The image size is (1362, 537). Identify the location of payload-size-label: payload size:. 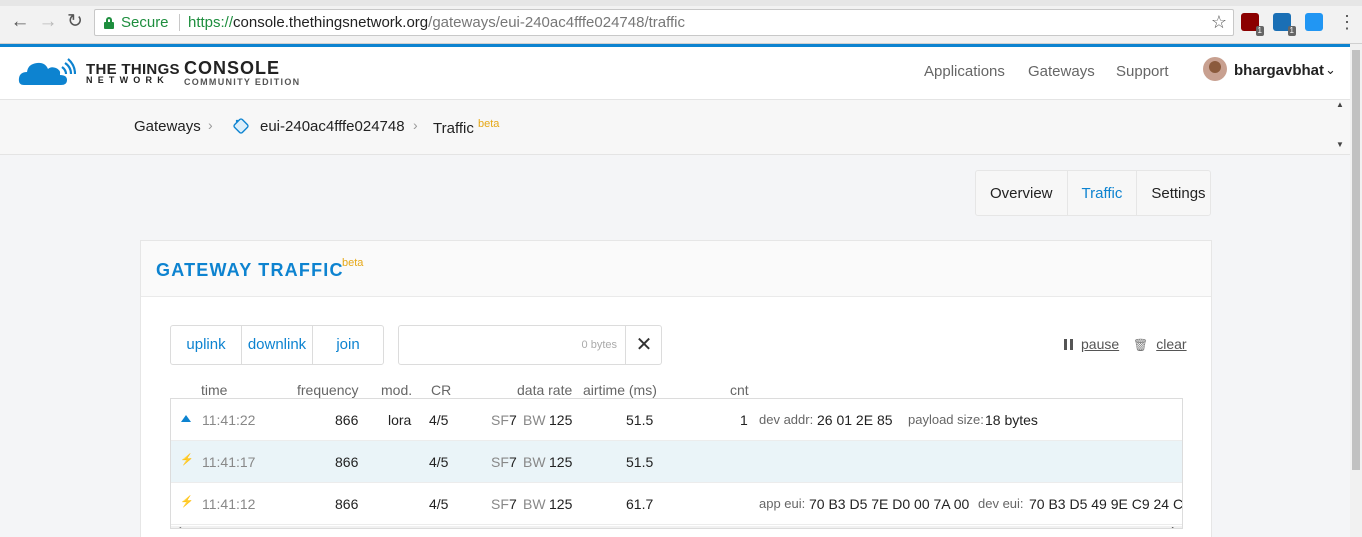
(946, 419).